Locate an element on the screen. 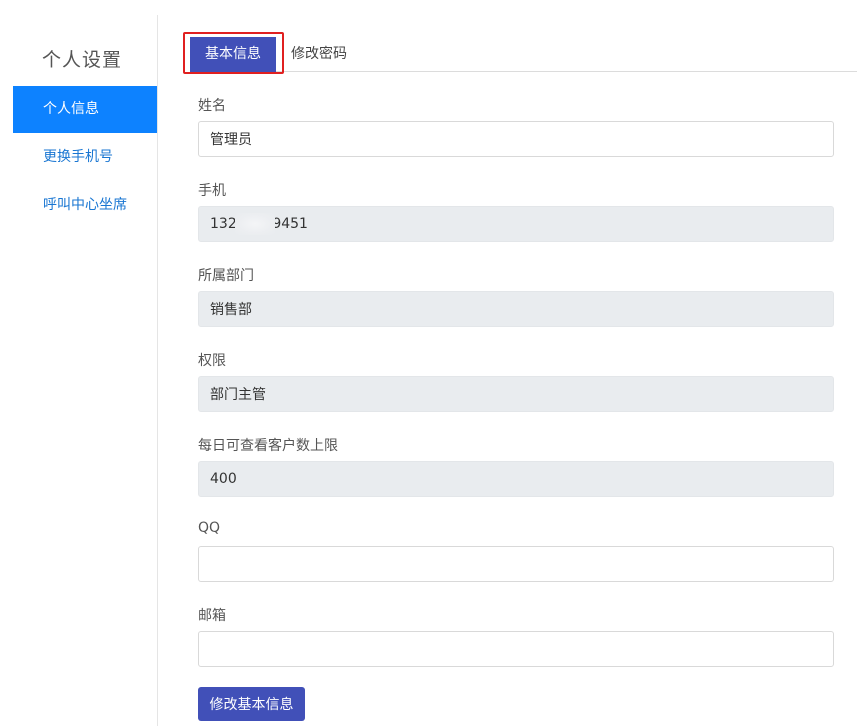 The height and width of the screenshot is (726, 857). save-basic-info-button: 修改基本信息 is located at coordinates (251, 704).